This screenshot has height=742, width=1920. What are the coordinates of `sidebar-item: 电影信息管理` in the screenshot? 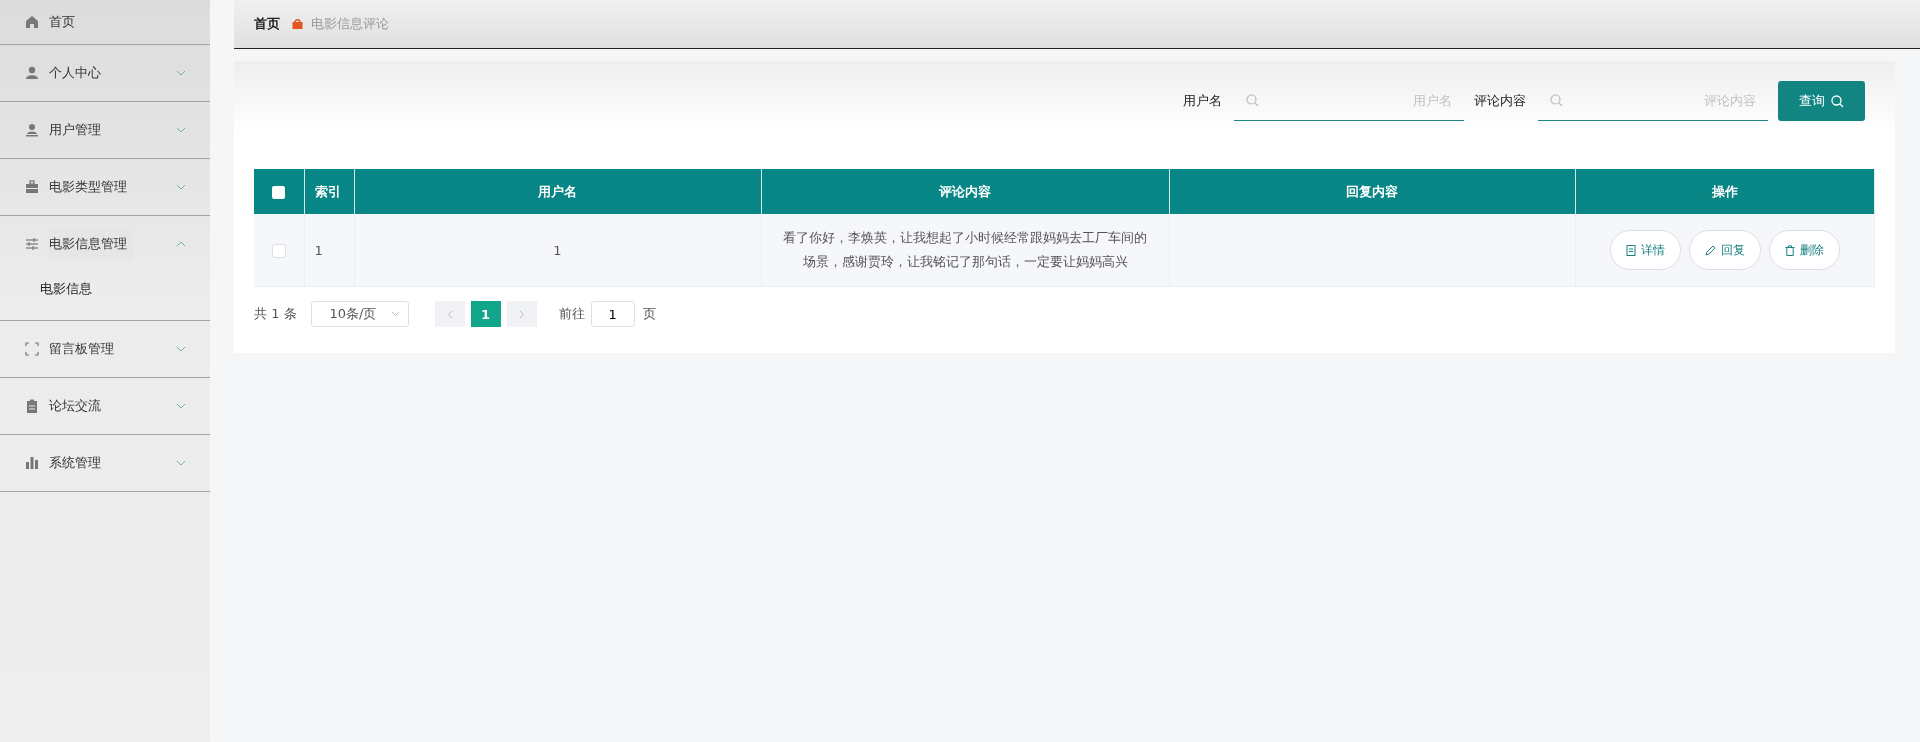 It's located at (105, 244).